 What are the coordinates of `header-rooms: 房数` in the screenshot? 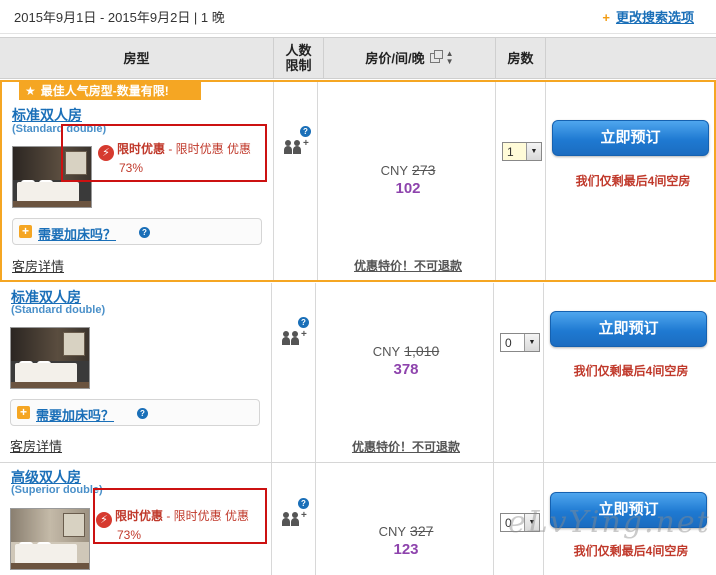 It's located at (521, 58).